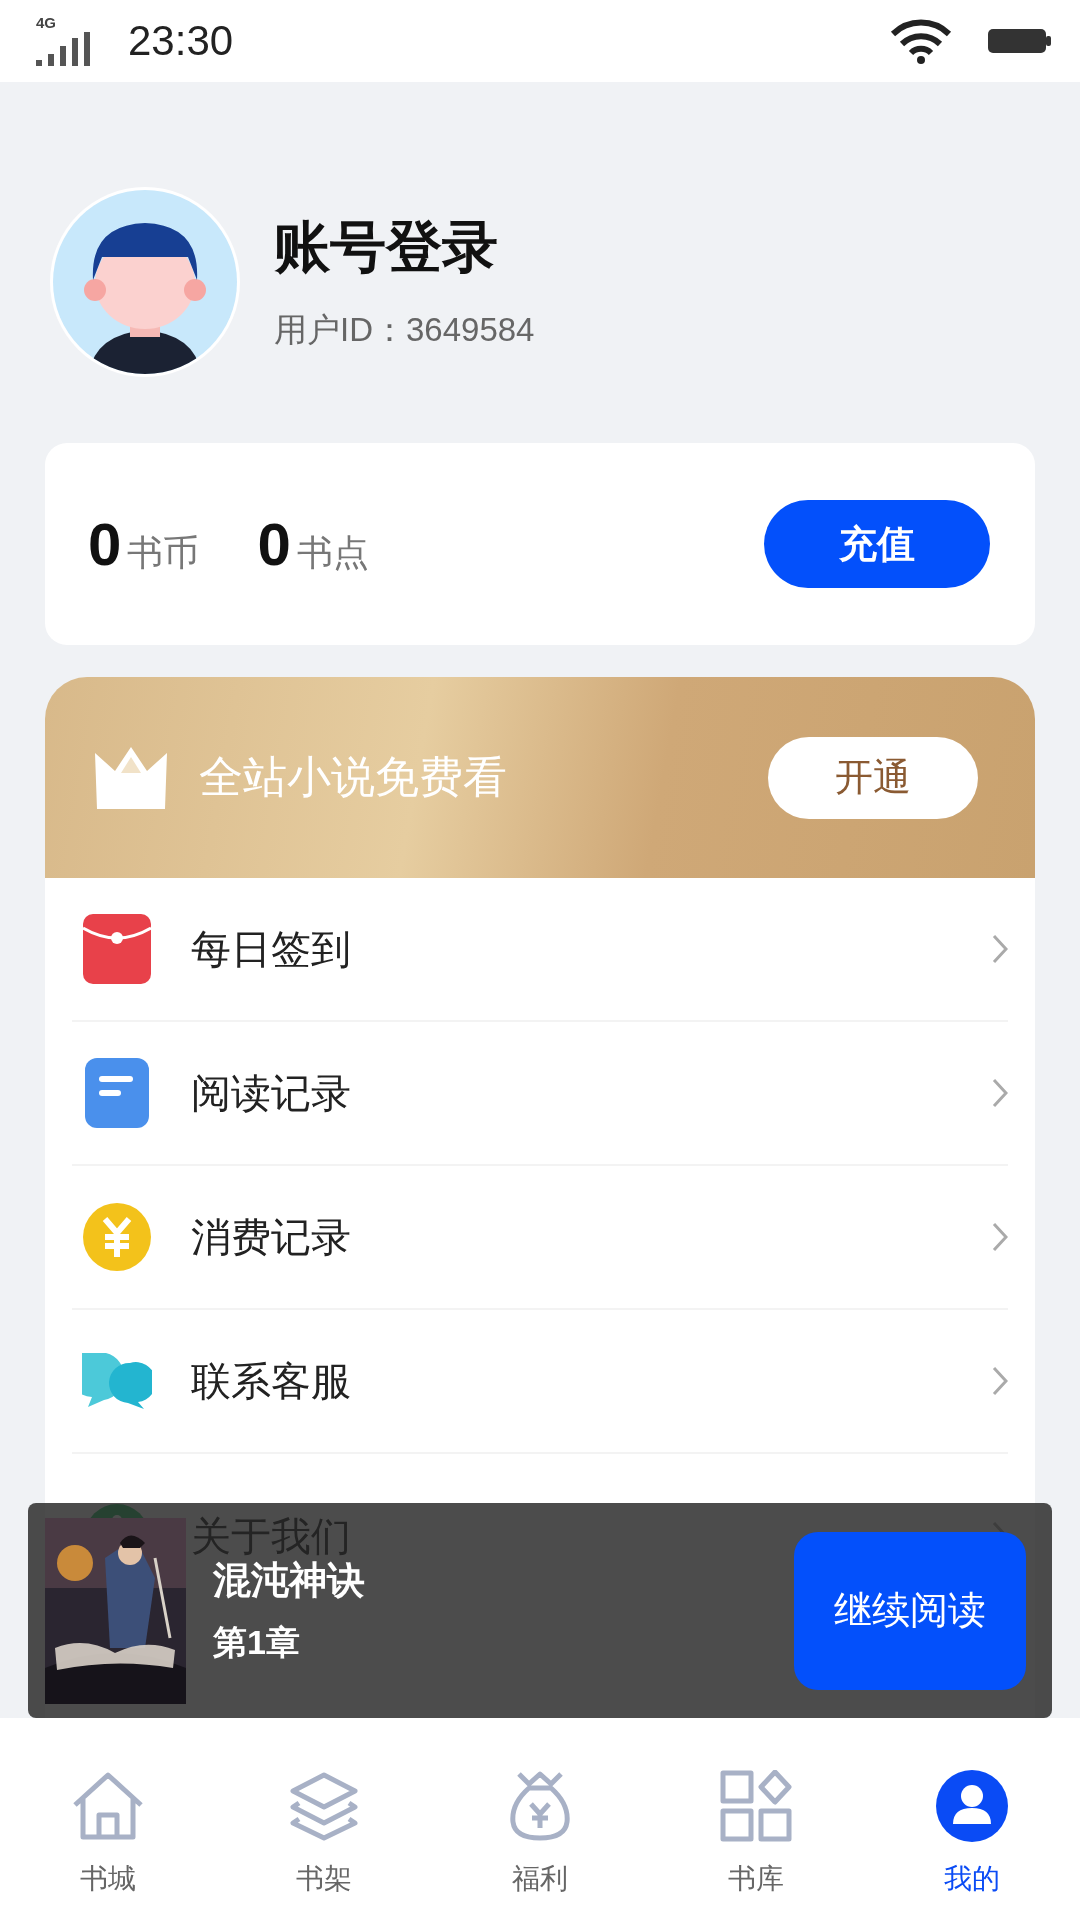 The height and width of the screenshot is (1920, 1080). Describe the element at coordinates (404, 248) in the screenshot. I see `account-title: 账号登录` at that location.